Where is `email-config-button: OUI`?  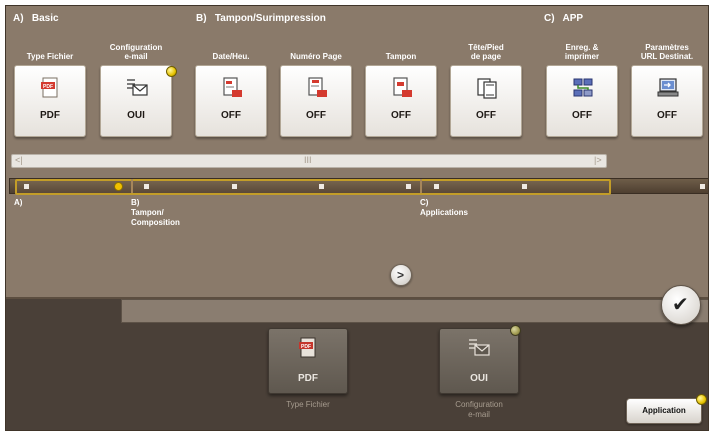
email-config-button: OUI is located at coordinates (136, 101).